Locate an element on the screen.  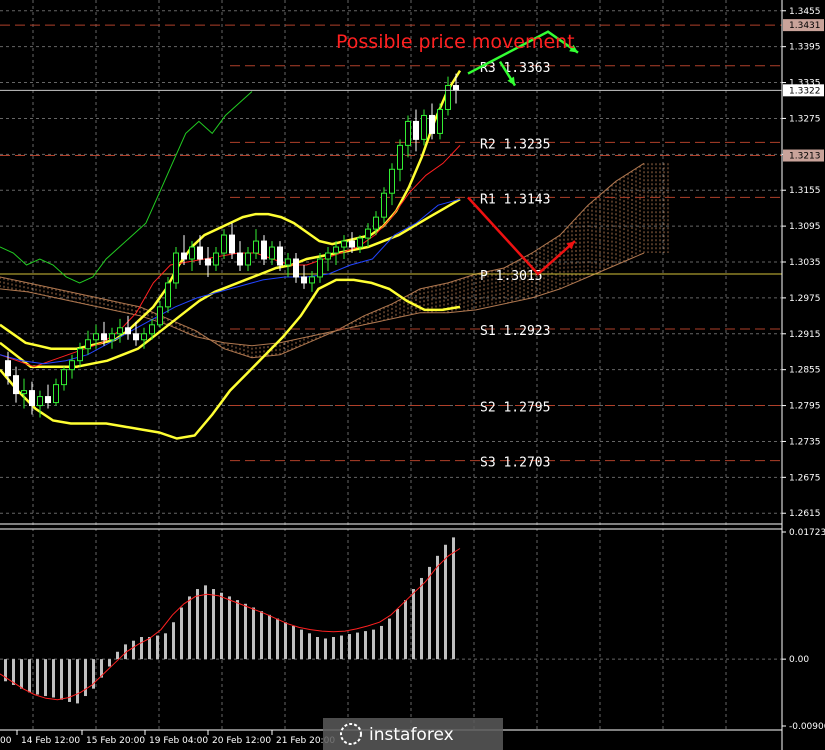
pivot-label-s1: S1 1.2923 is located at coordinates (515, 331).